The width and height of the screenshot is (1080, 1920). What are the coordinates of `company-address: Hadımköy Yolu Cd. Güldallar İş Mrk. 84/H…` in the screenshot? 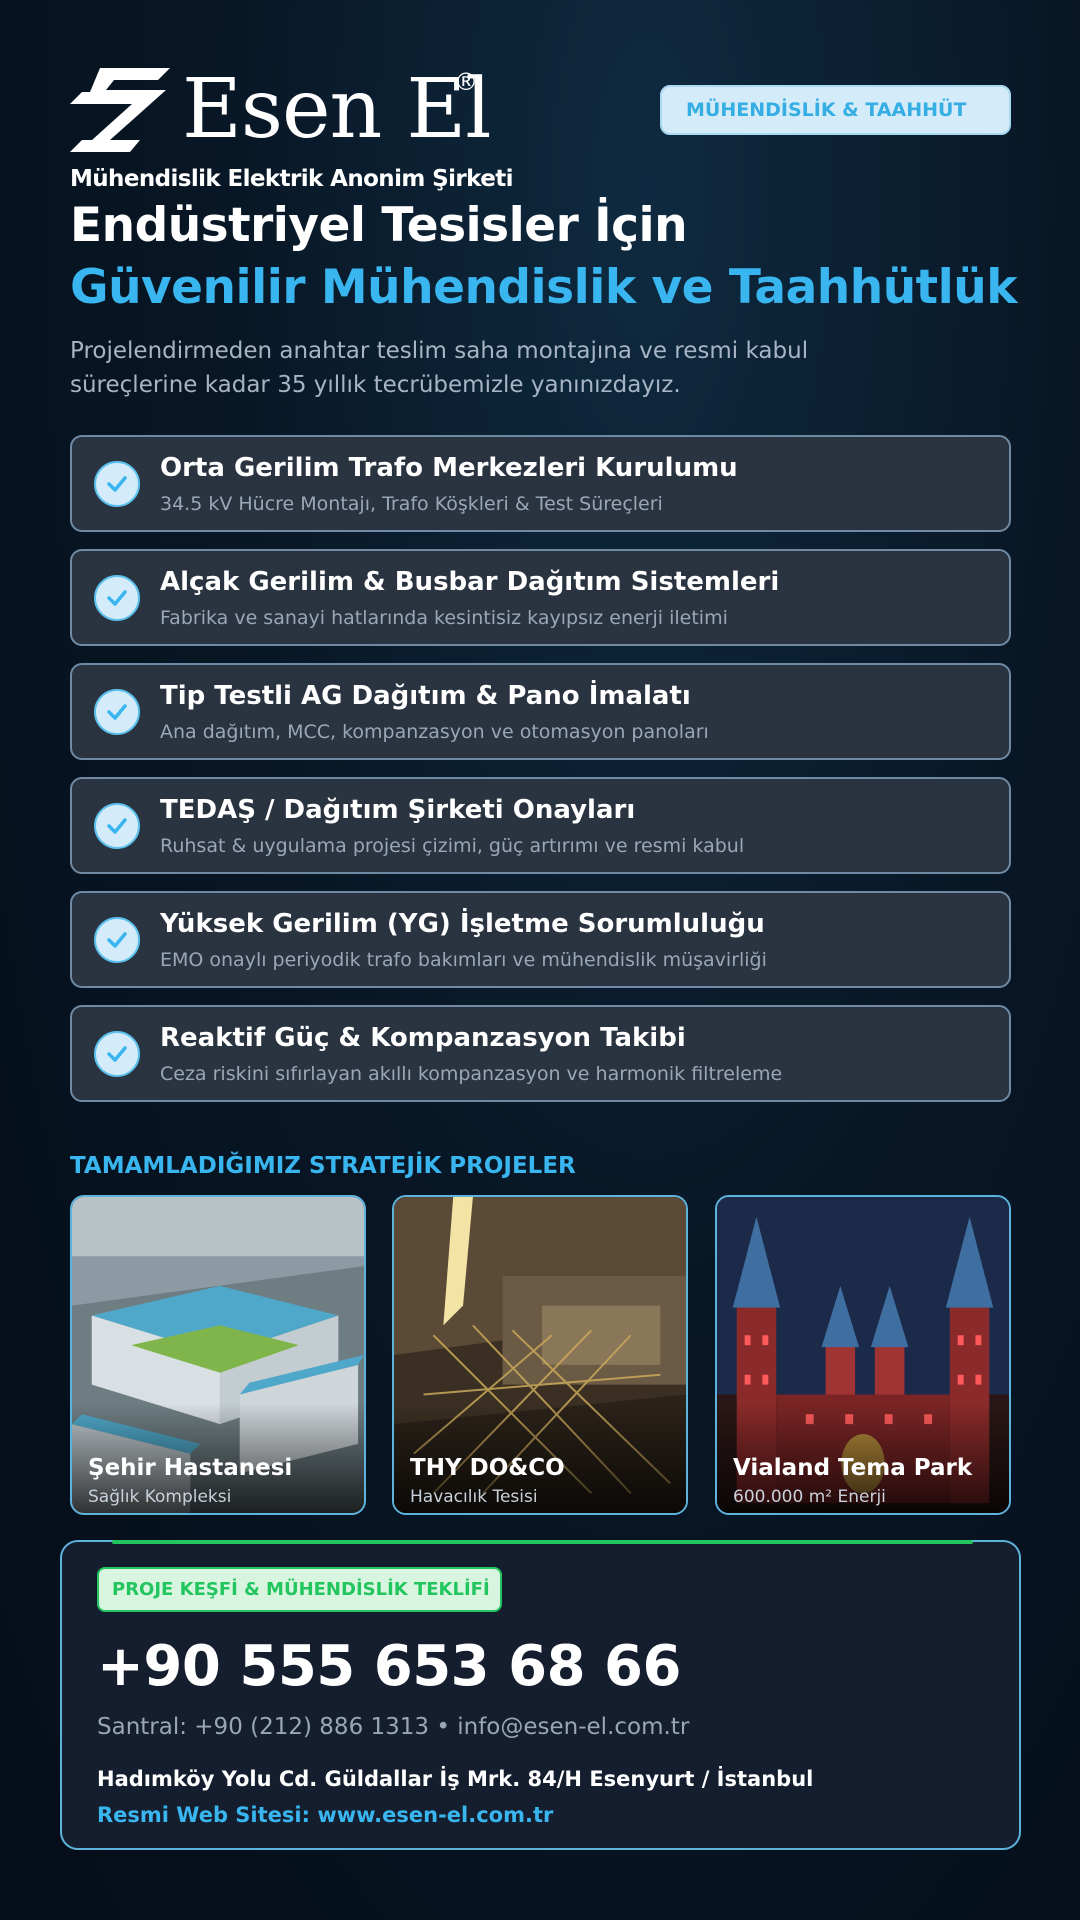 It's located at (455, 1779).